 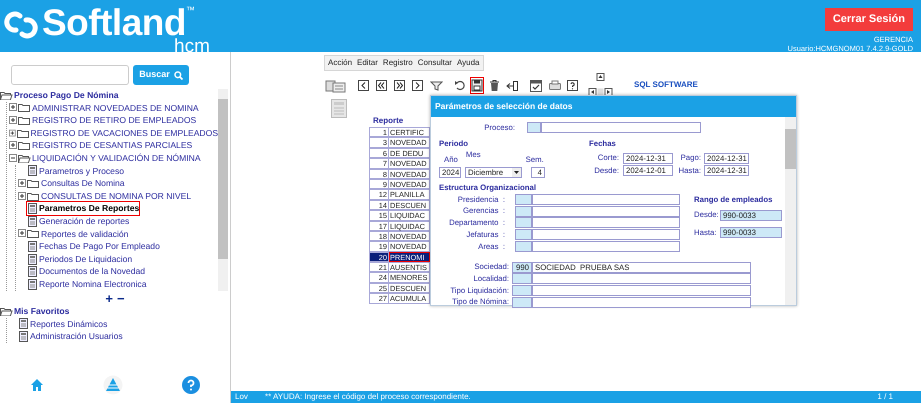 I want to click on collapse-icon, so click(x=13, y=158).